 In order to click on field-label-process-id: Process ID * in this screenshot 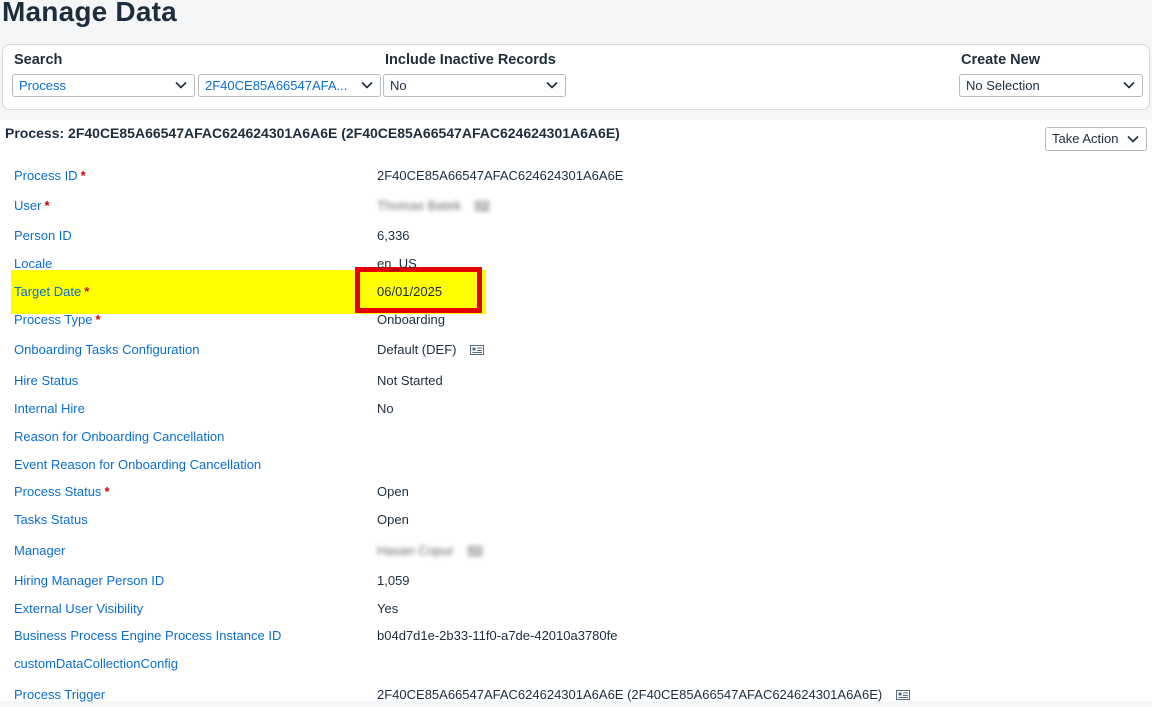, I will do `click(50, 175)`.